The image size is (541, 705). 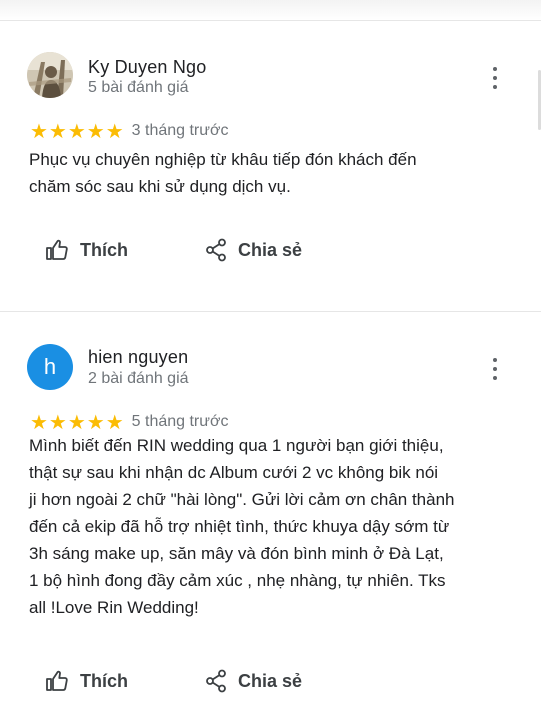 I want to click on review-time: 3 tháng trước, so click(x=180, y=130).